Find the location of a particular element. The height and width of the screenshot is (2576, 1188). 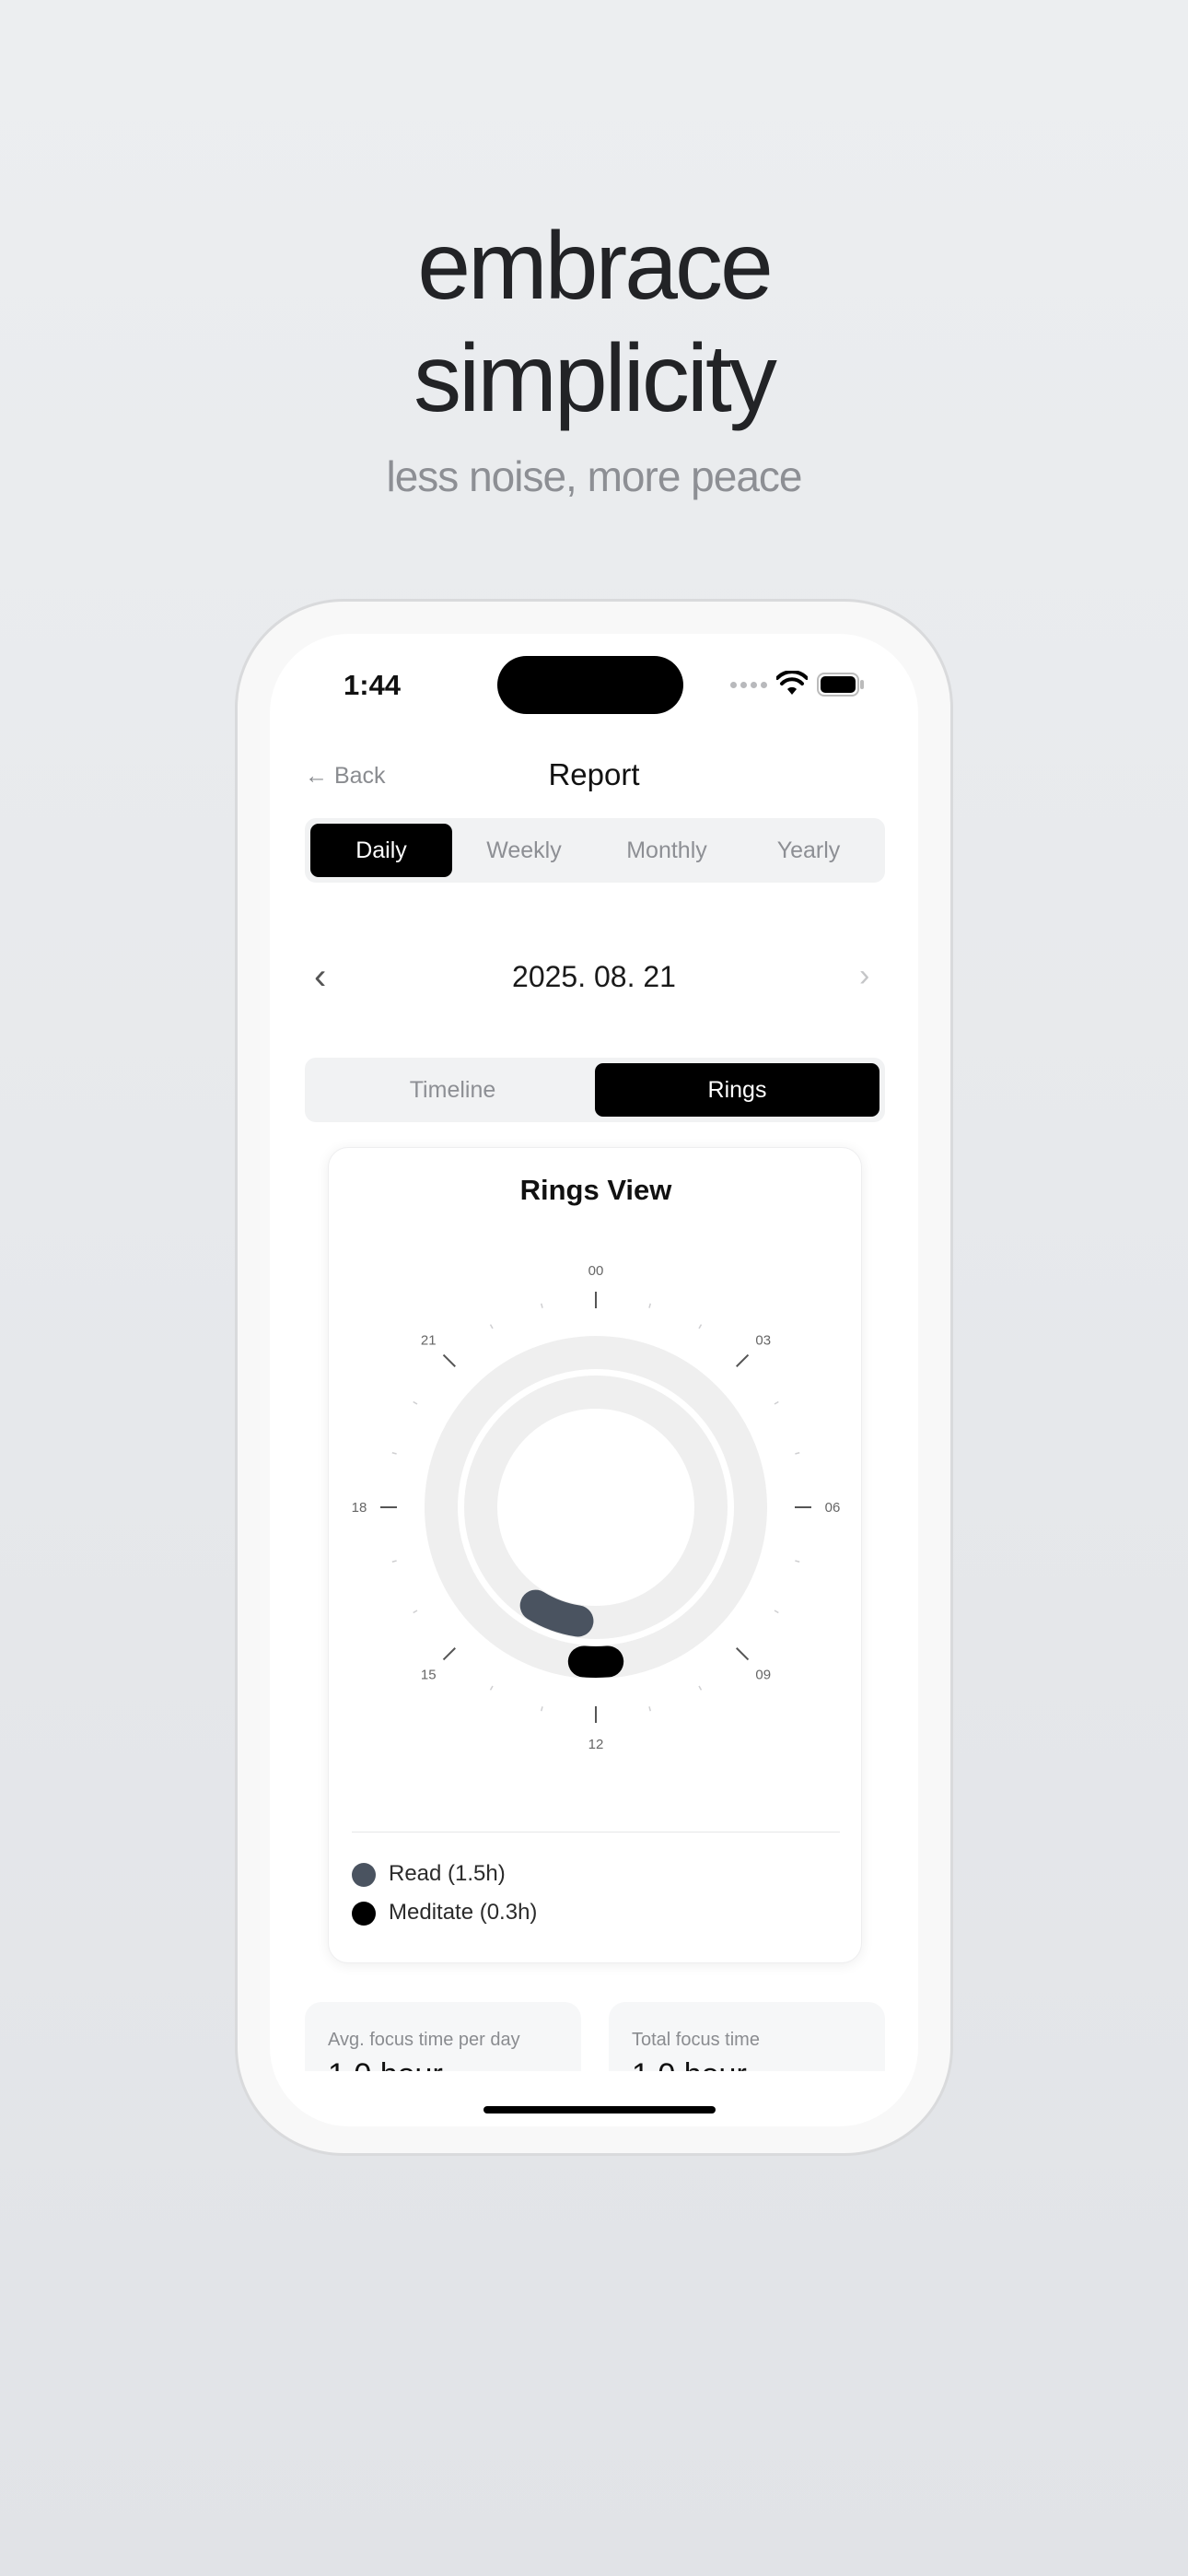

stat-label-total: Total focus time is located at coordinates (696, 2040).